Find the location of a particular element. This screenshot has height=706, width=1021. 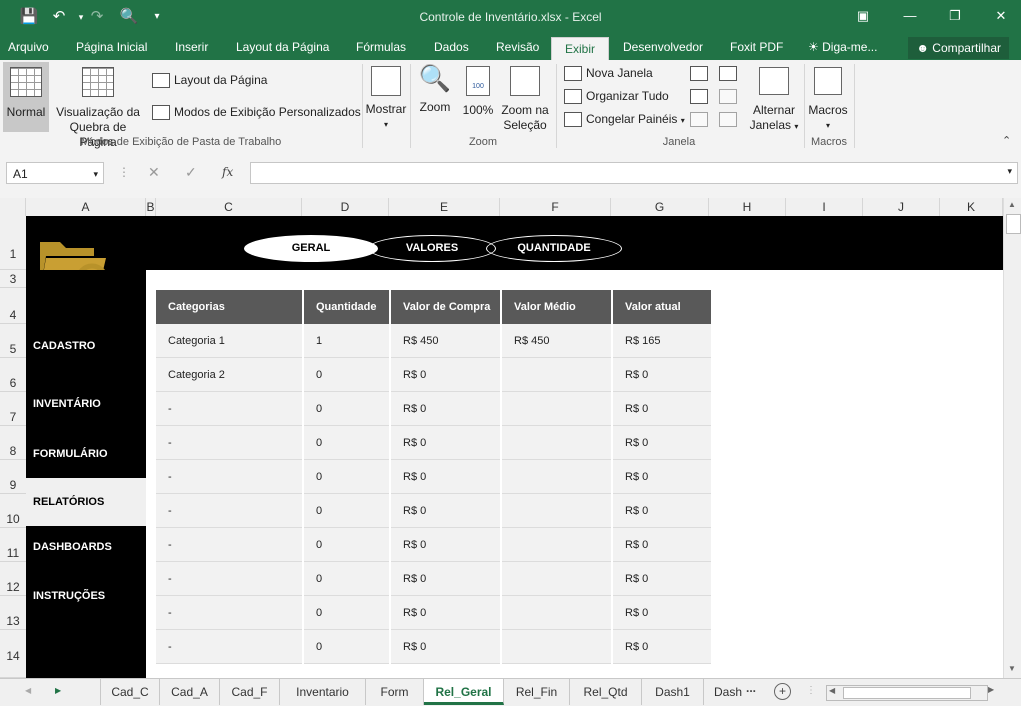

insert-function-icon: fx is located at coordinates (227, 172).